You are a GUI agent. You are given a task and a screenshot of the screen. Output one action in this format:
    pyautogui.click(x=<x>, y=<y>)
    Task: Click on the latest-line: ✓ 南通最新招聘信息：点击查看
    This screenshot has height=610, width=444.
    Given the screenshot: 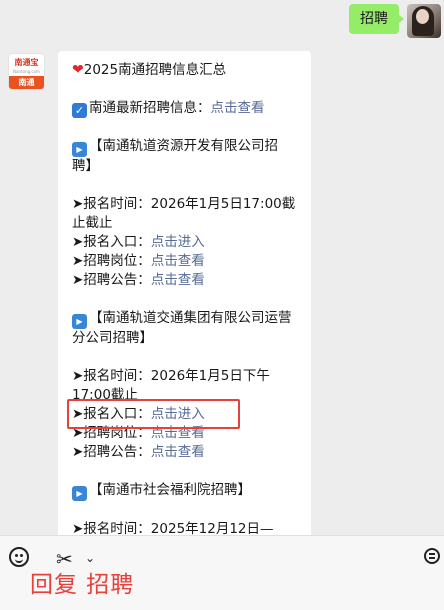 What is the action you would take?
    pyautogui.click(x=185, y=108)
    